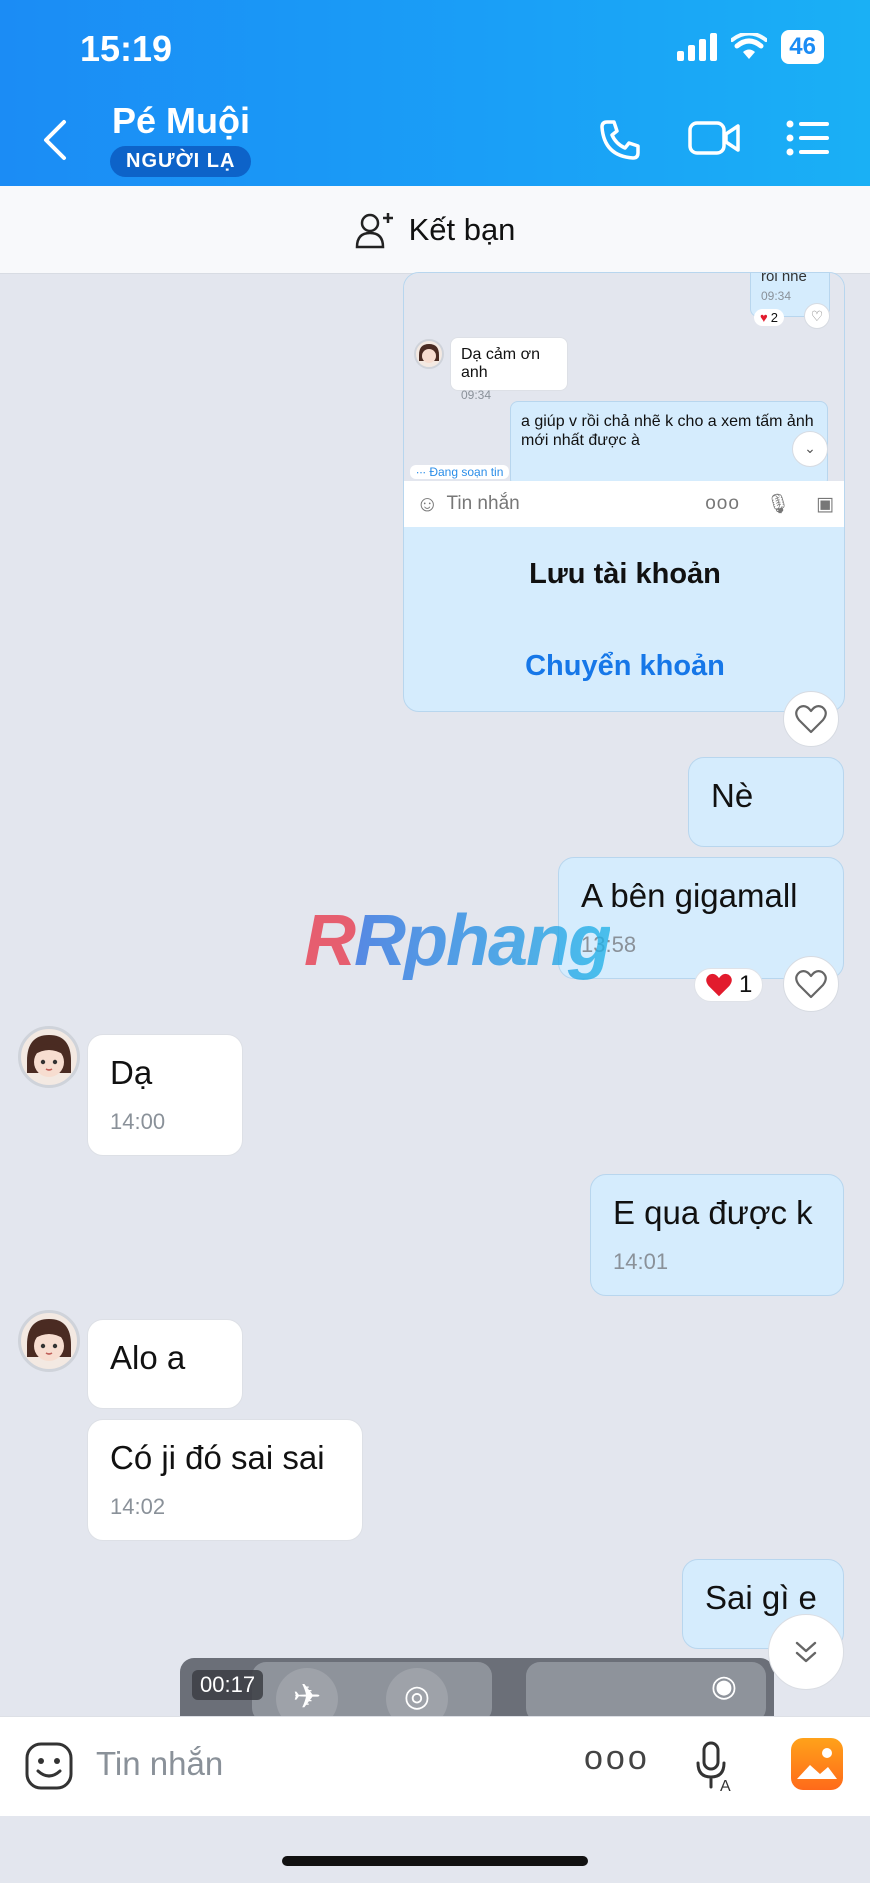 This screenshot has width=870, height=1883. I want to click on message-time: 14:01, so click(641, 1261).